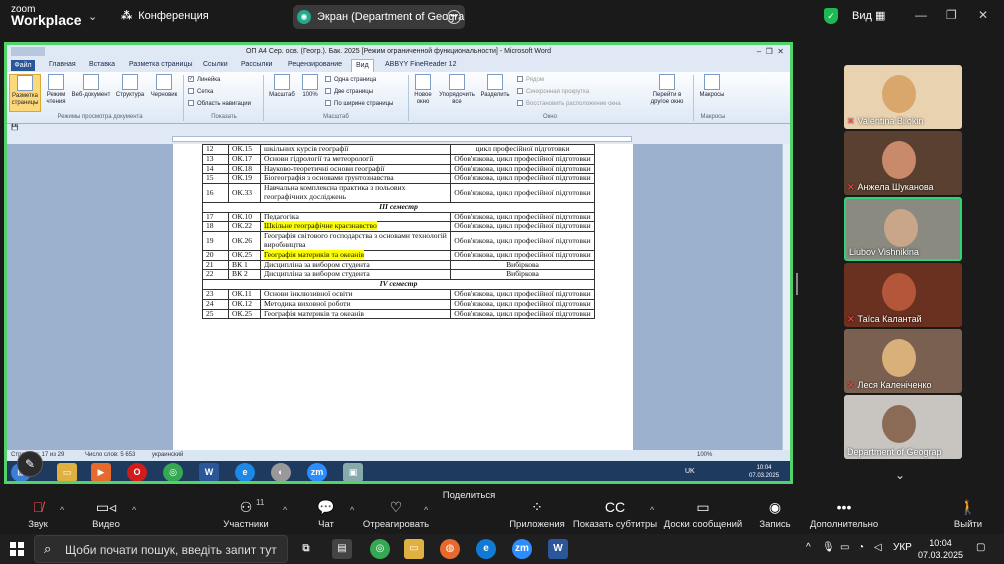 This screenshot has width=1004, height=564. Describe the element at coordinates (615, 512) in the screenshot. I see `cc-button: CC Показать субтитры` at that location.